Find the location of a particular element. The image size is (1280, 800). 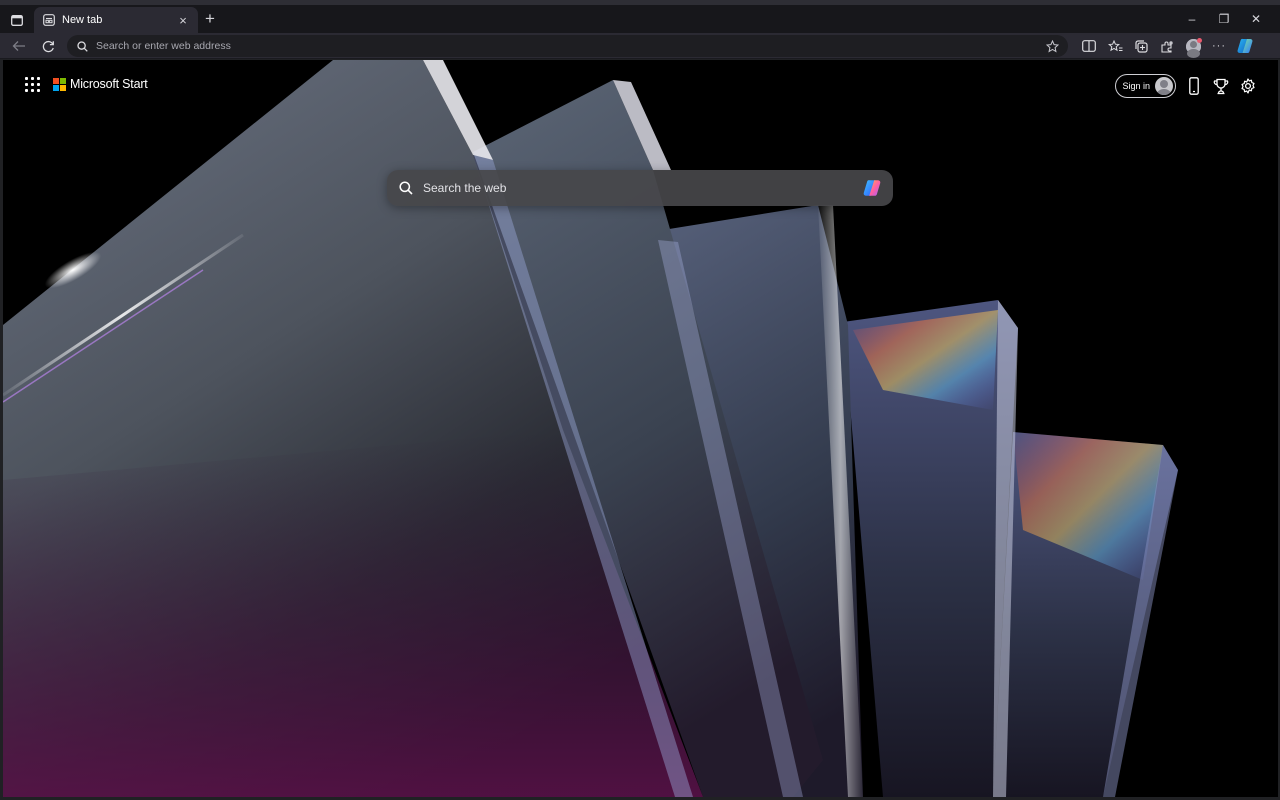

window-controls: – ❐ ✕ is located at coordinates (1224, 19).